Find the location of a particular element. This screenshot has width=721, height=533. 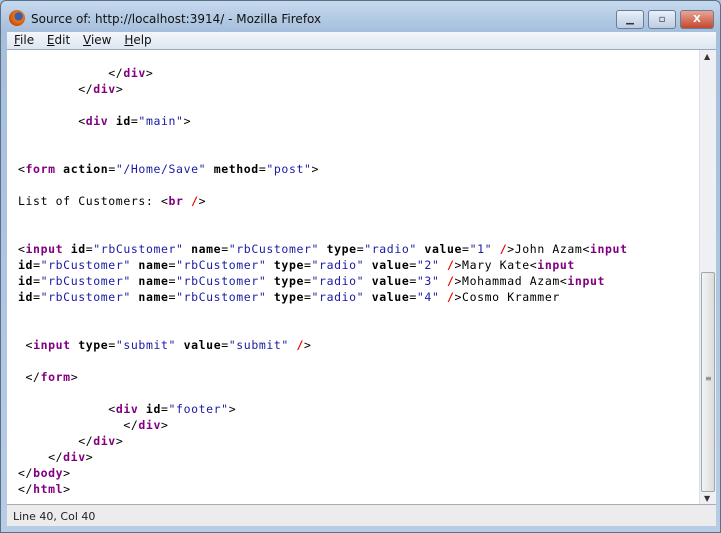

source-line: <div id="footer"> is located at coordinates (323, 409).